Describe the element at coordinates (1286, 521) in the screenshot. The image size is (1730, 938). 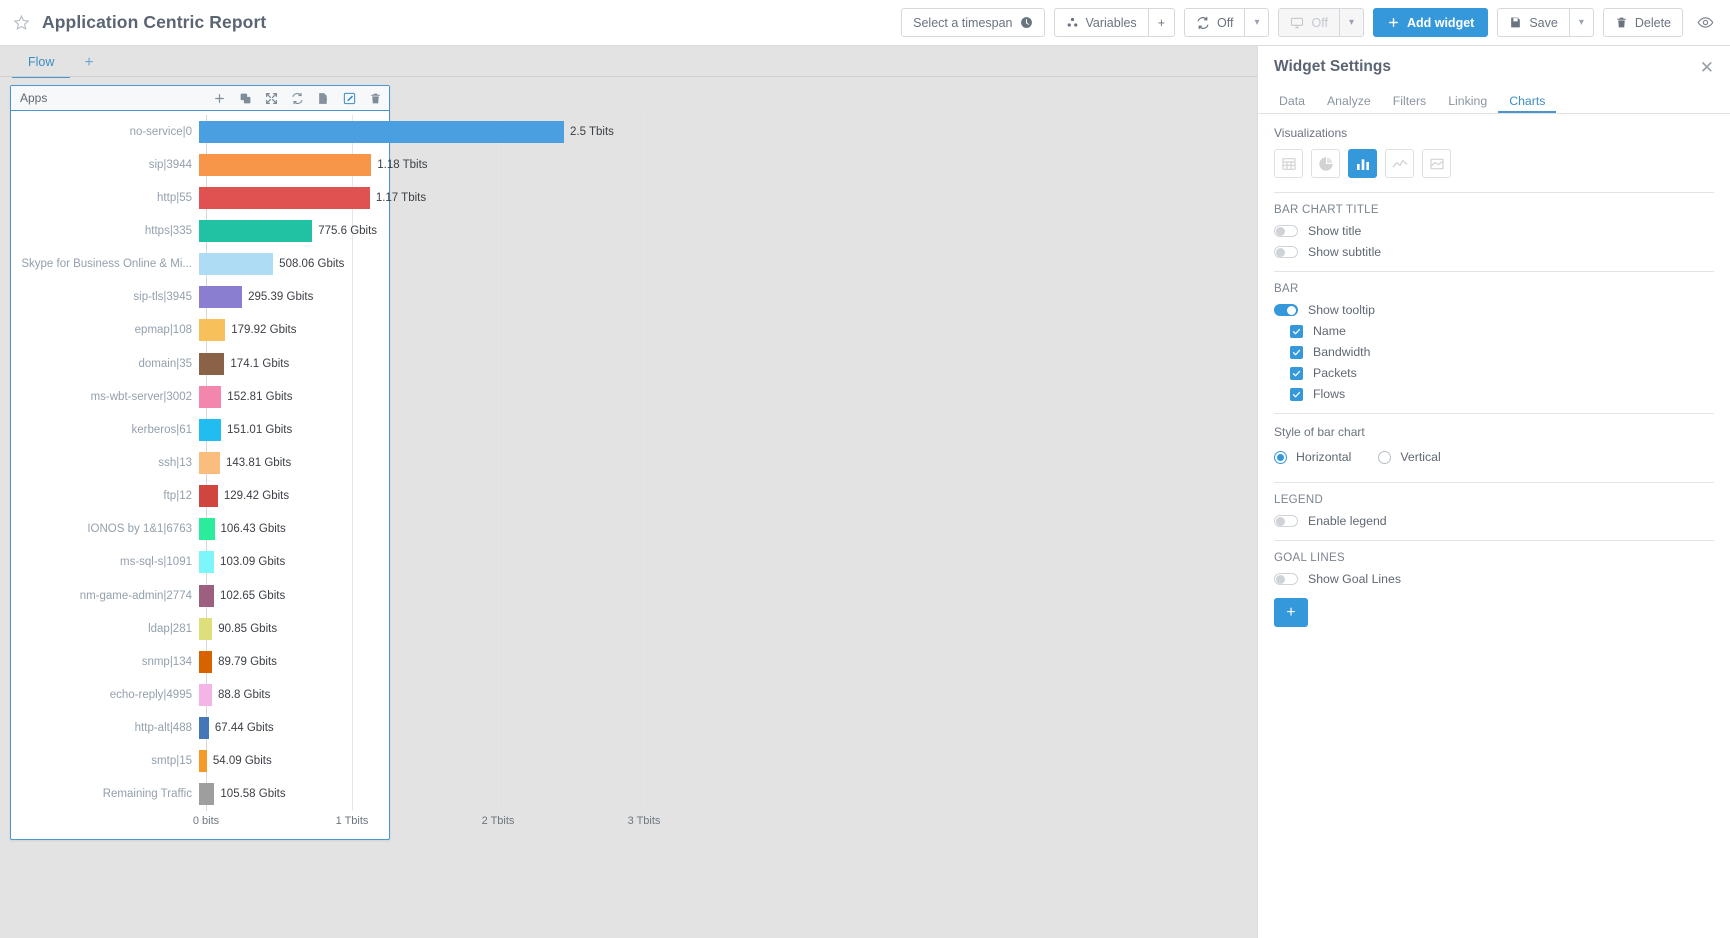
I see `enable-legend-toggle` at that location.